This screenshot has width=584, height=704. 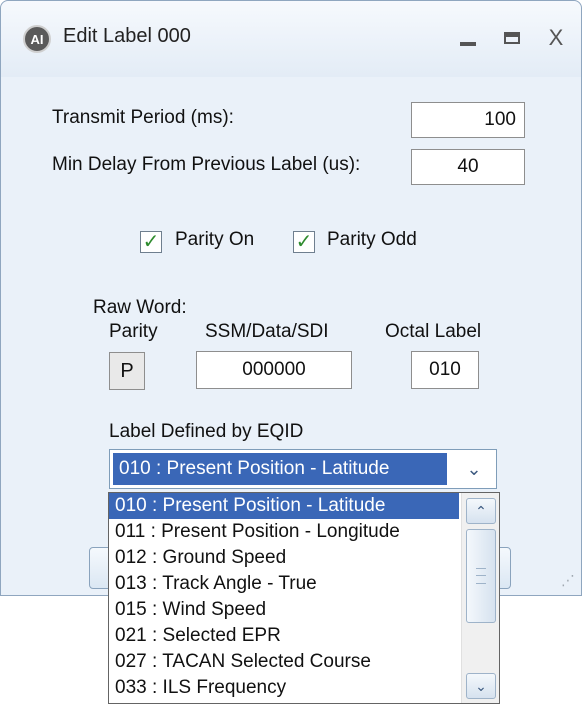 I want to click on ssm-column-header: SSM/Data/SDI, so click(x=267, y=331).